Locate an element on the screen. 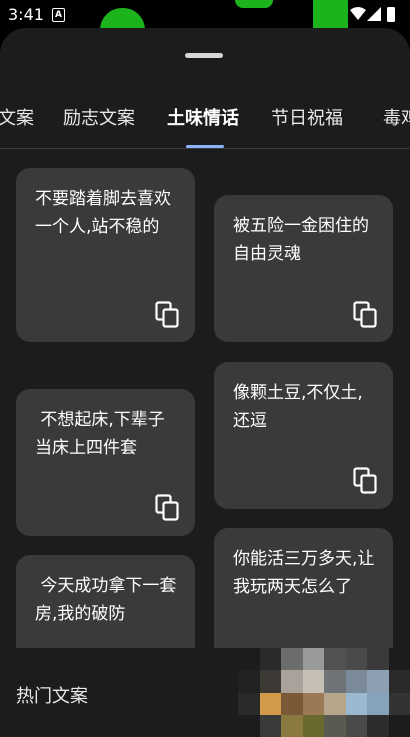  quote-card: 被五险一金困住的自由灵魂 is located at coordinates (303, 268).